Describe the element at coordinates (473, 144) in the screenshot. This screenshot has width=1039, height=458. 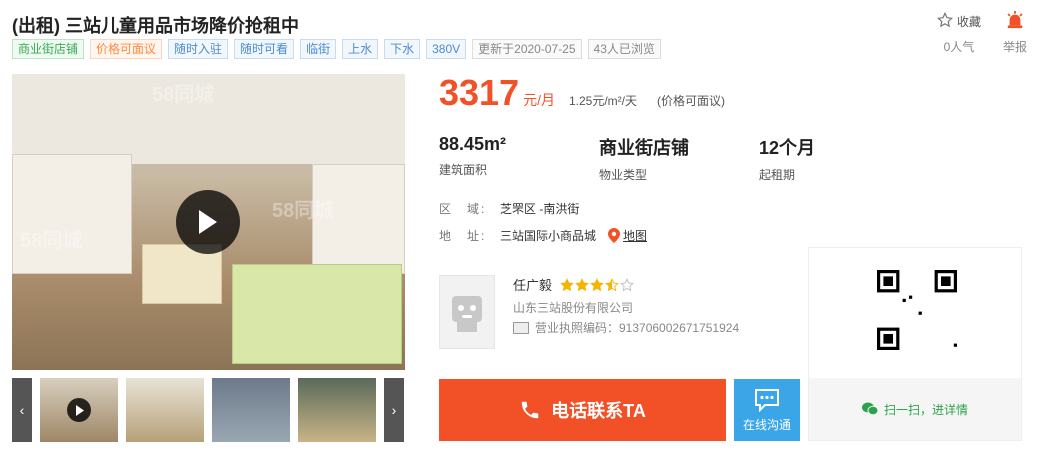
I see `fact-value: 88.45m²` at that location.